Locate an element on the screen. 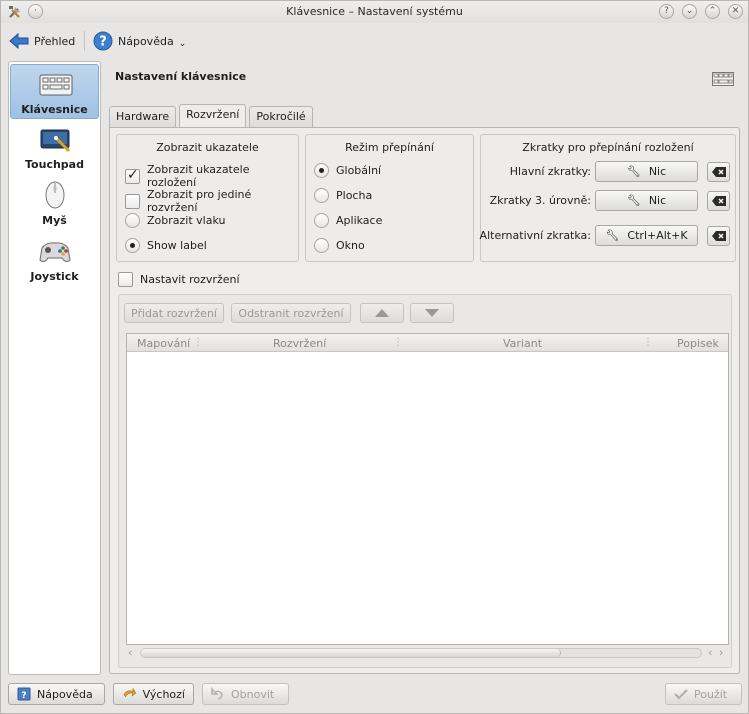 The width and height of the screenshot is (749, 714). show-indicator-checkbox: ✓ Zobrazit ukazatele rozložení is located at coordinates (211, 176).